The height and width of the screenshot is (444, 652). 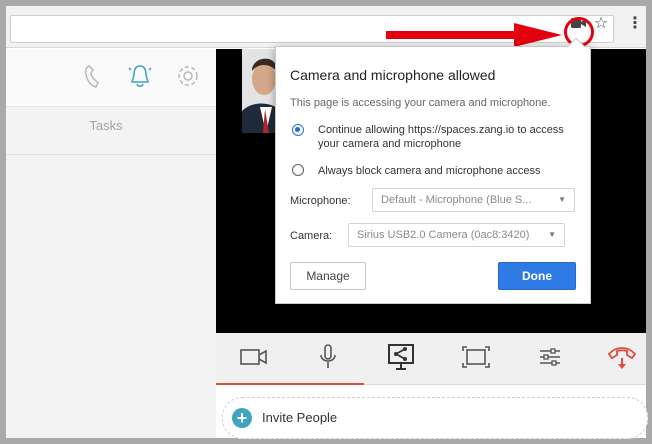 I want to click on camera-select: Sirius USB2.0 Camera (0ac8:3420) ▼, so click(x=456, y=235).